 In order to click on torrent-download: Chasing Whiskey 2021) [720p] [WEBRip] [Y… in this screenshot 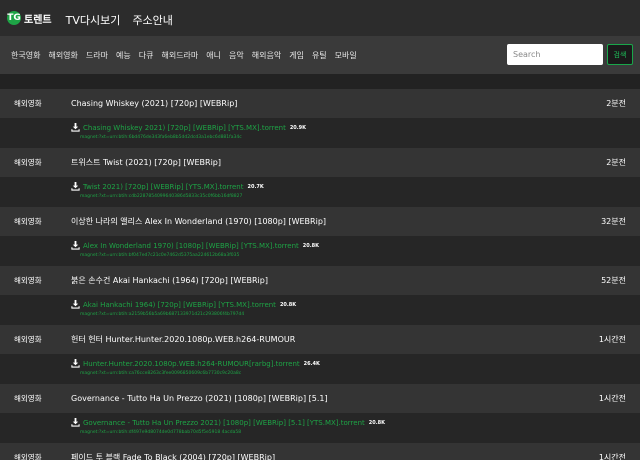, I will do `click(188, 127)`.